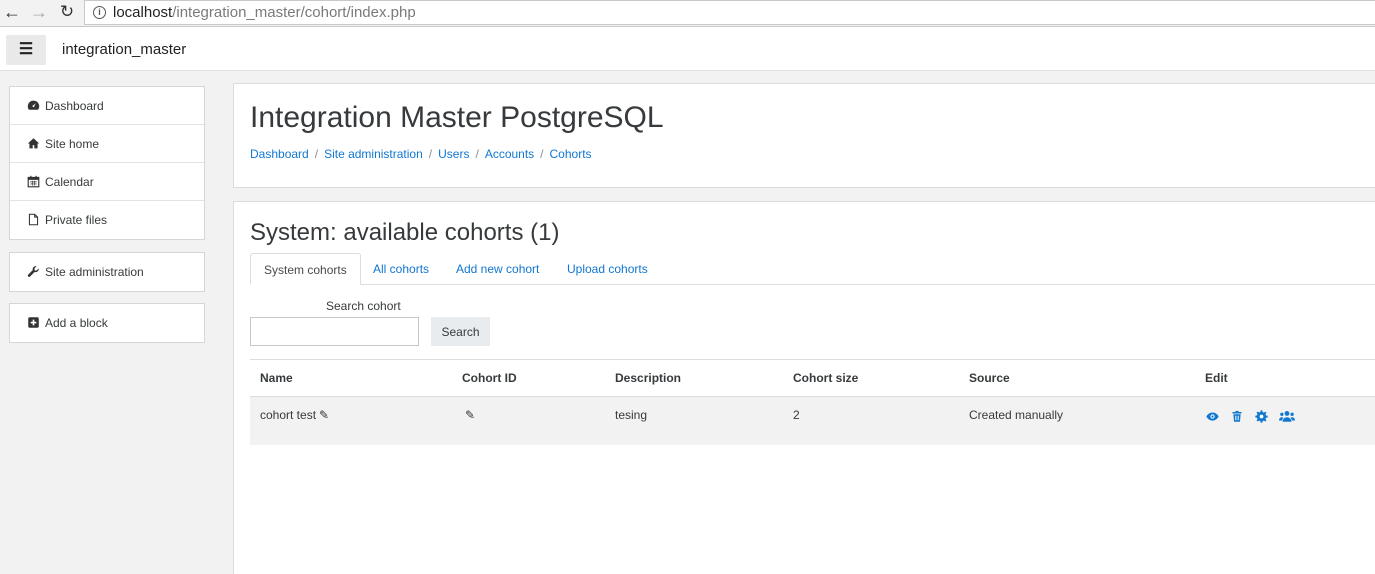  What do you see at coordinates (1237, 417) in the screenshot?
I see `trash-icon` at bounding box center [1237, 417].